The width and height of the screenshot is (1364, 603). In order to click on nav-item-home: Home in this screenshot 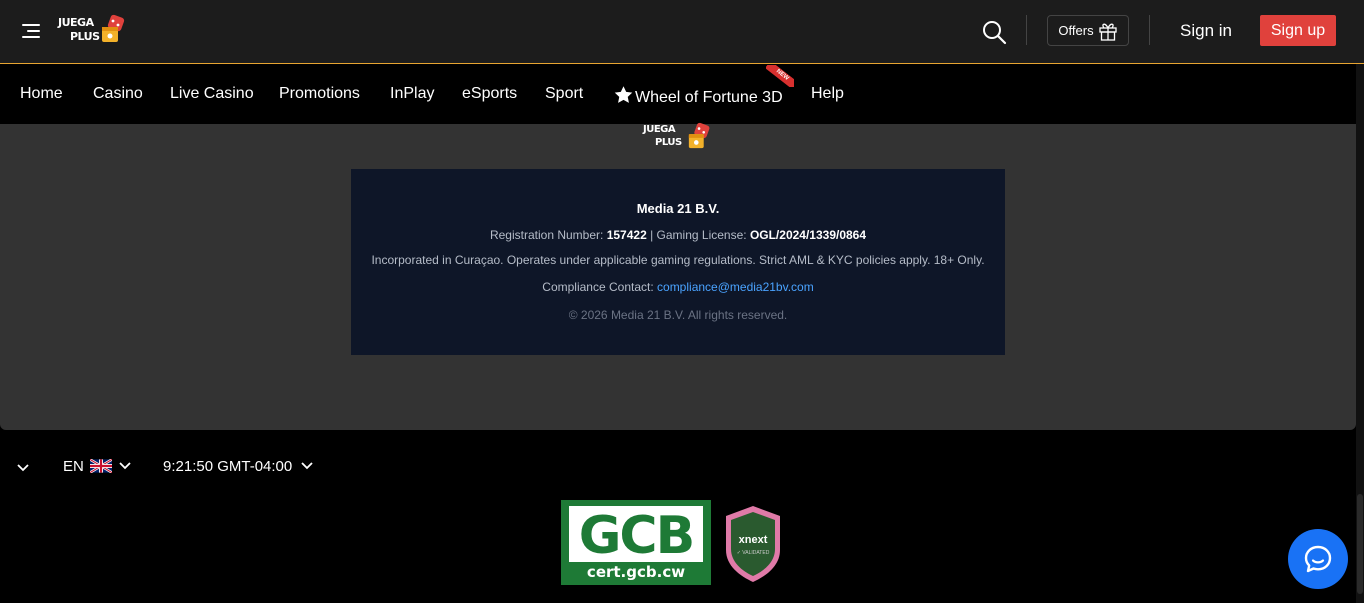, I will do `click(41, 94)`.